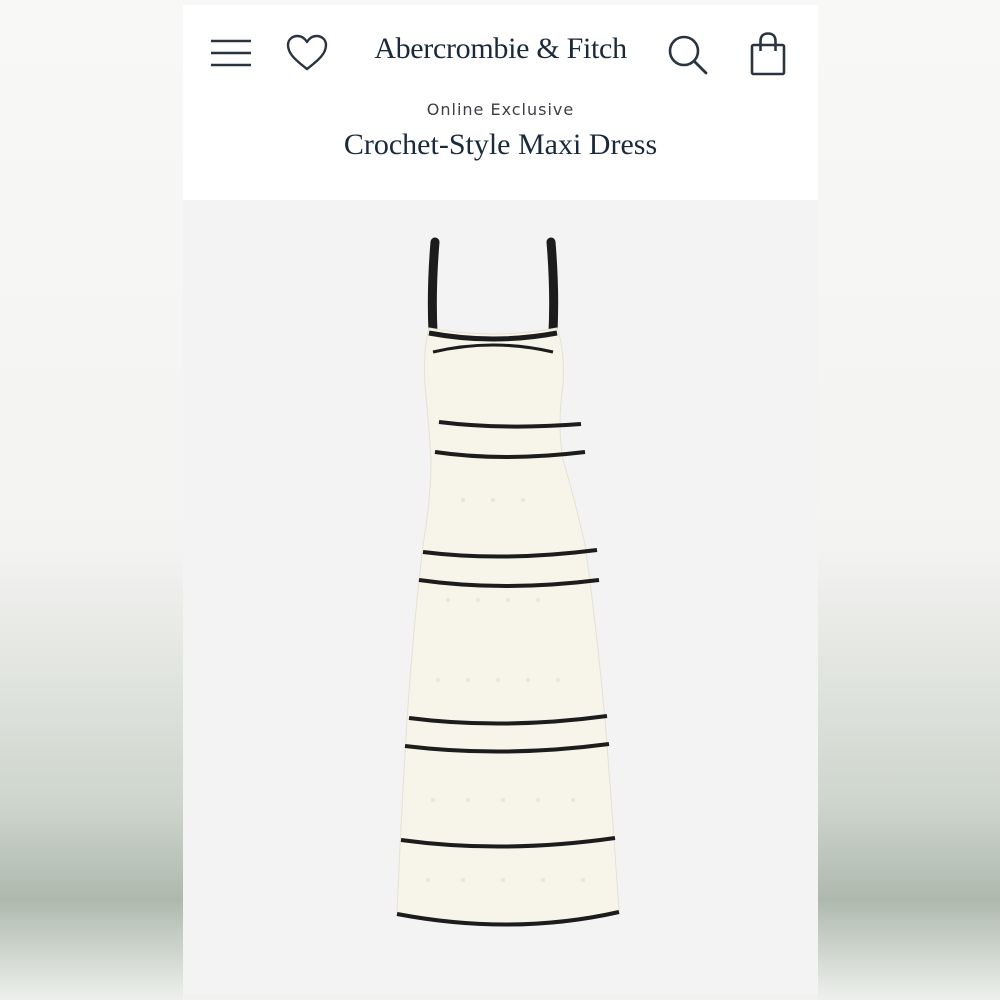  I want to click on online-exclusive-badge: Online Exclusive, so click(500, 109).